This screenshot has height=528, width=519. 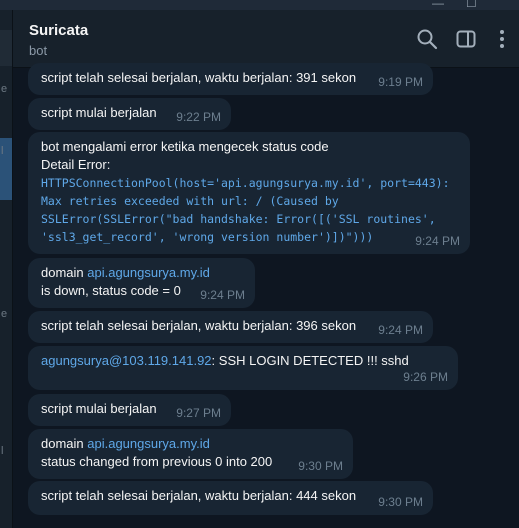 I want to click on chat-list-strip: e l e l, so click(x=6, y=269).